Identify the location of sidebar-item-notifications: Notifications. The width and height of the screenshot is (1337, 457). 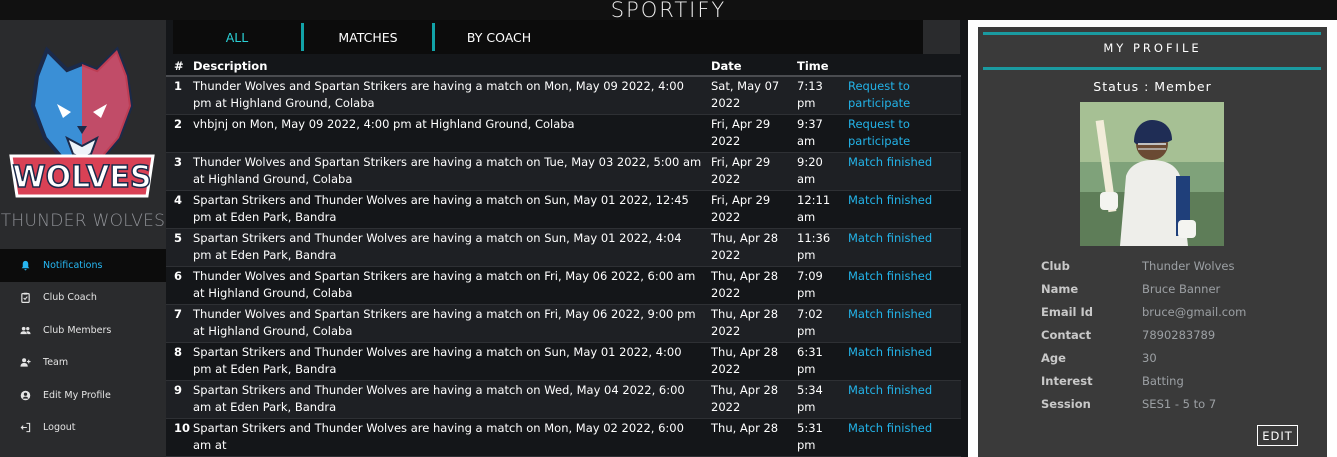
(83, 265).